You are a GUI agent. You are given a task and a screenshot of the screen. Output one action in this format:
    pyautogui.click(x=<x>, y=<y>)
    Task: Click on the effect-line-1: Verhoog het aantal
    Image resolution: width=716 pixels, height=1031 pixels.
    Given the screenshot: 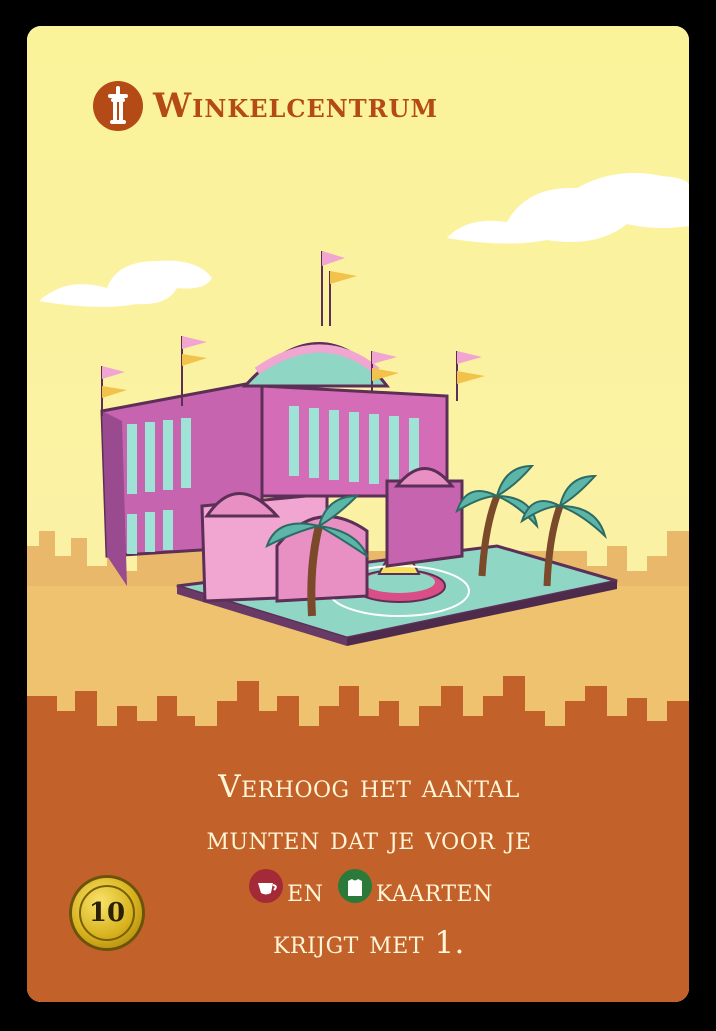 What is the action you would take?
    pyautogui.click(x=369, y=787)
    